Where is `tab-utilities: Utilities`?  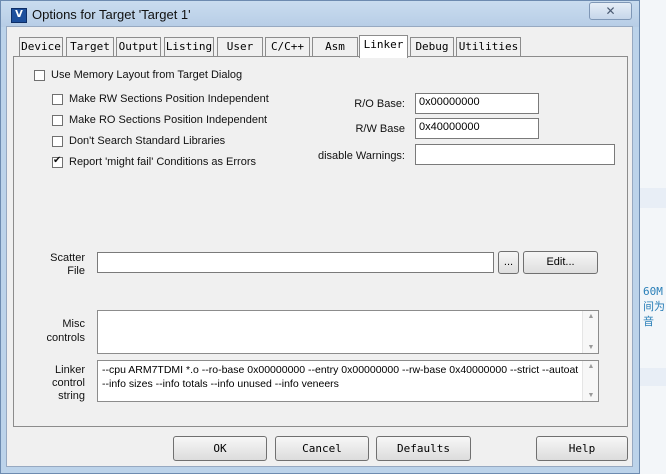
tab-utilities: Utilities is located at coordinates (488, 46).